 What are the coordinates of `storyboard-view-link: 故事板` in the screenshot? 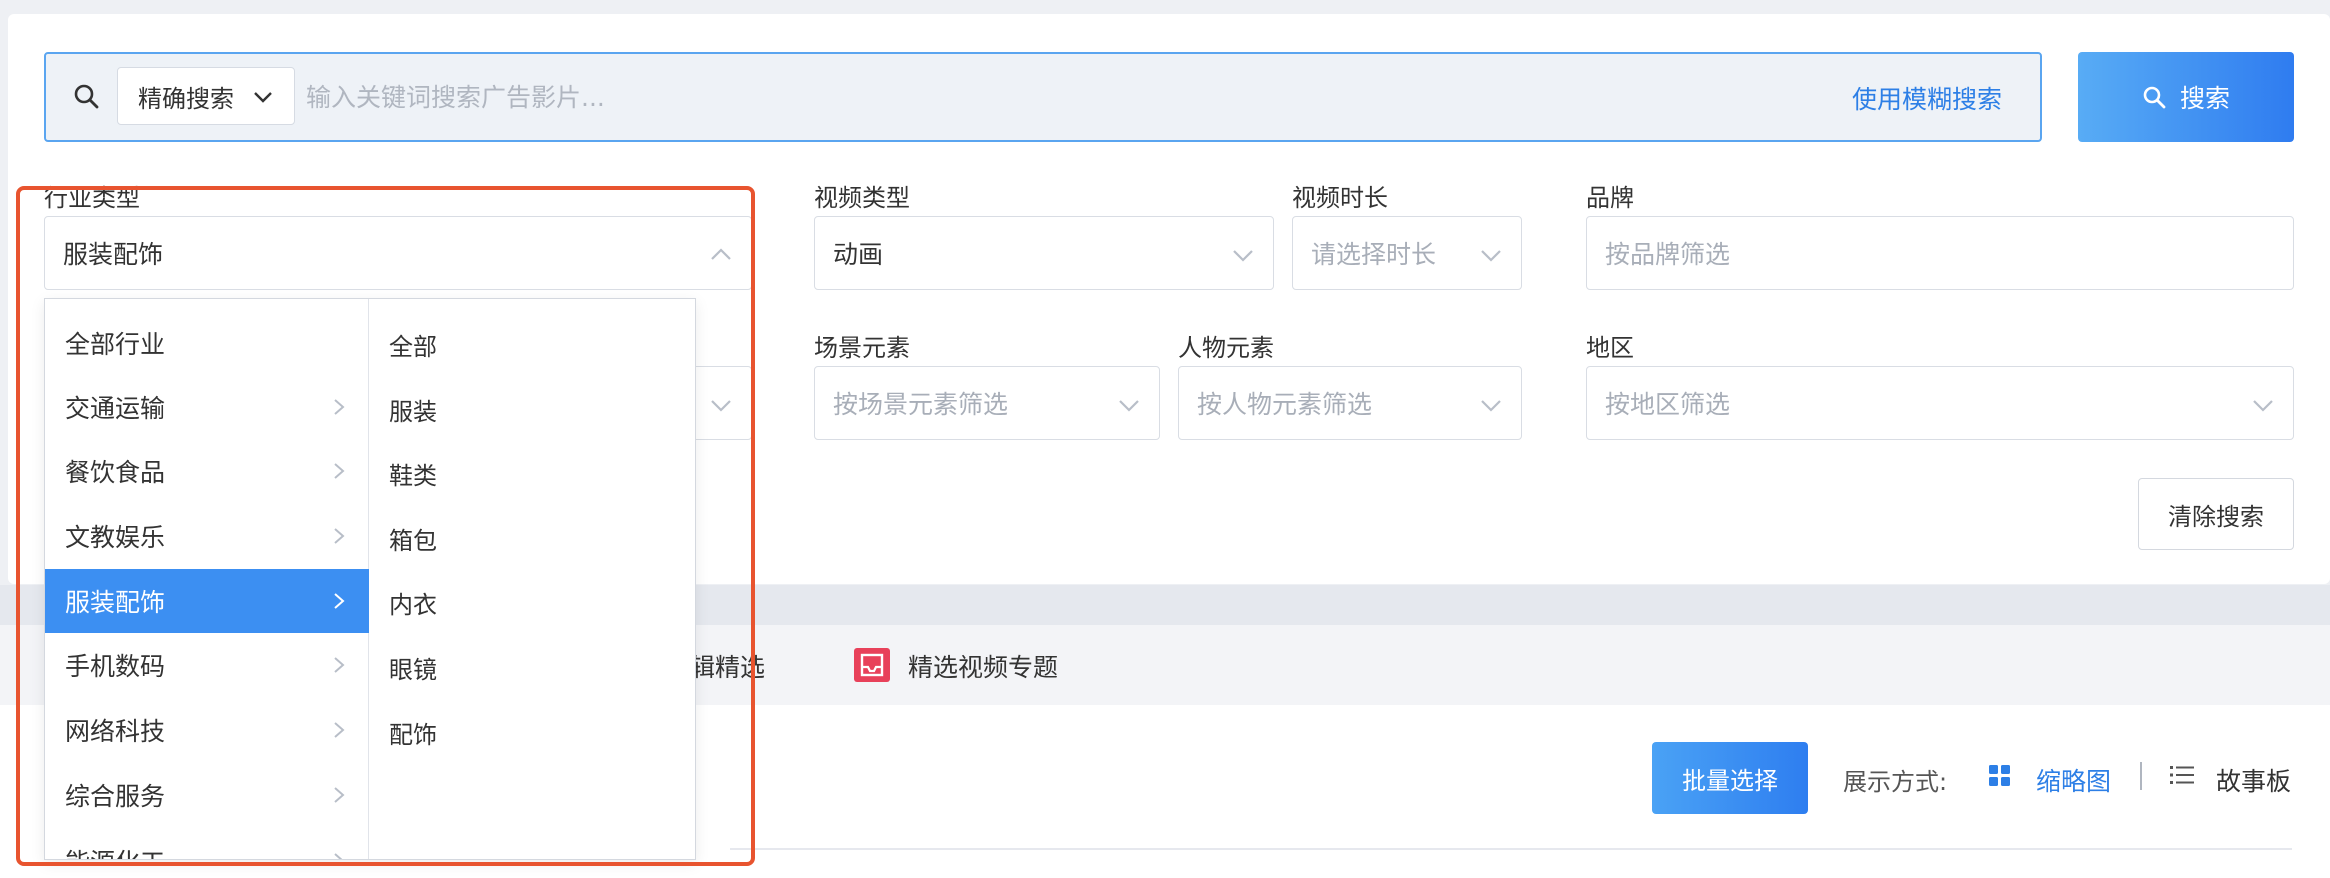 It's located at (2253, 780).